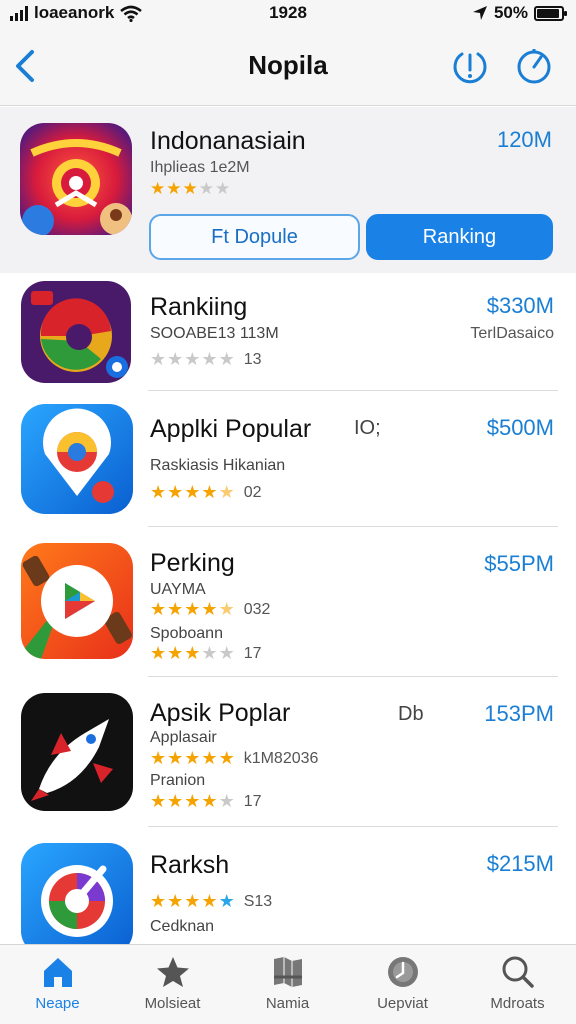 This screenshot has width=576, height=1024. I want to click on tab-updates: Uepviat, so click(402, 981).